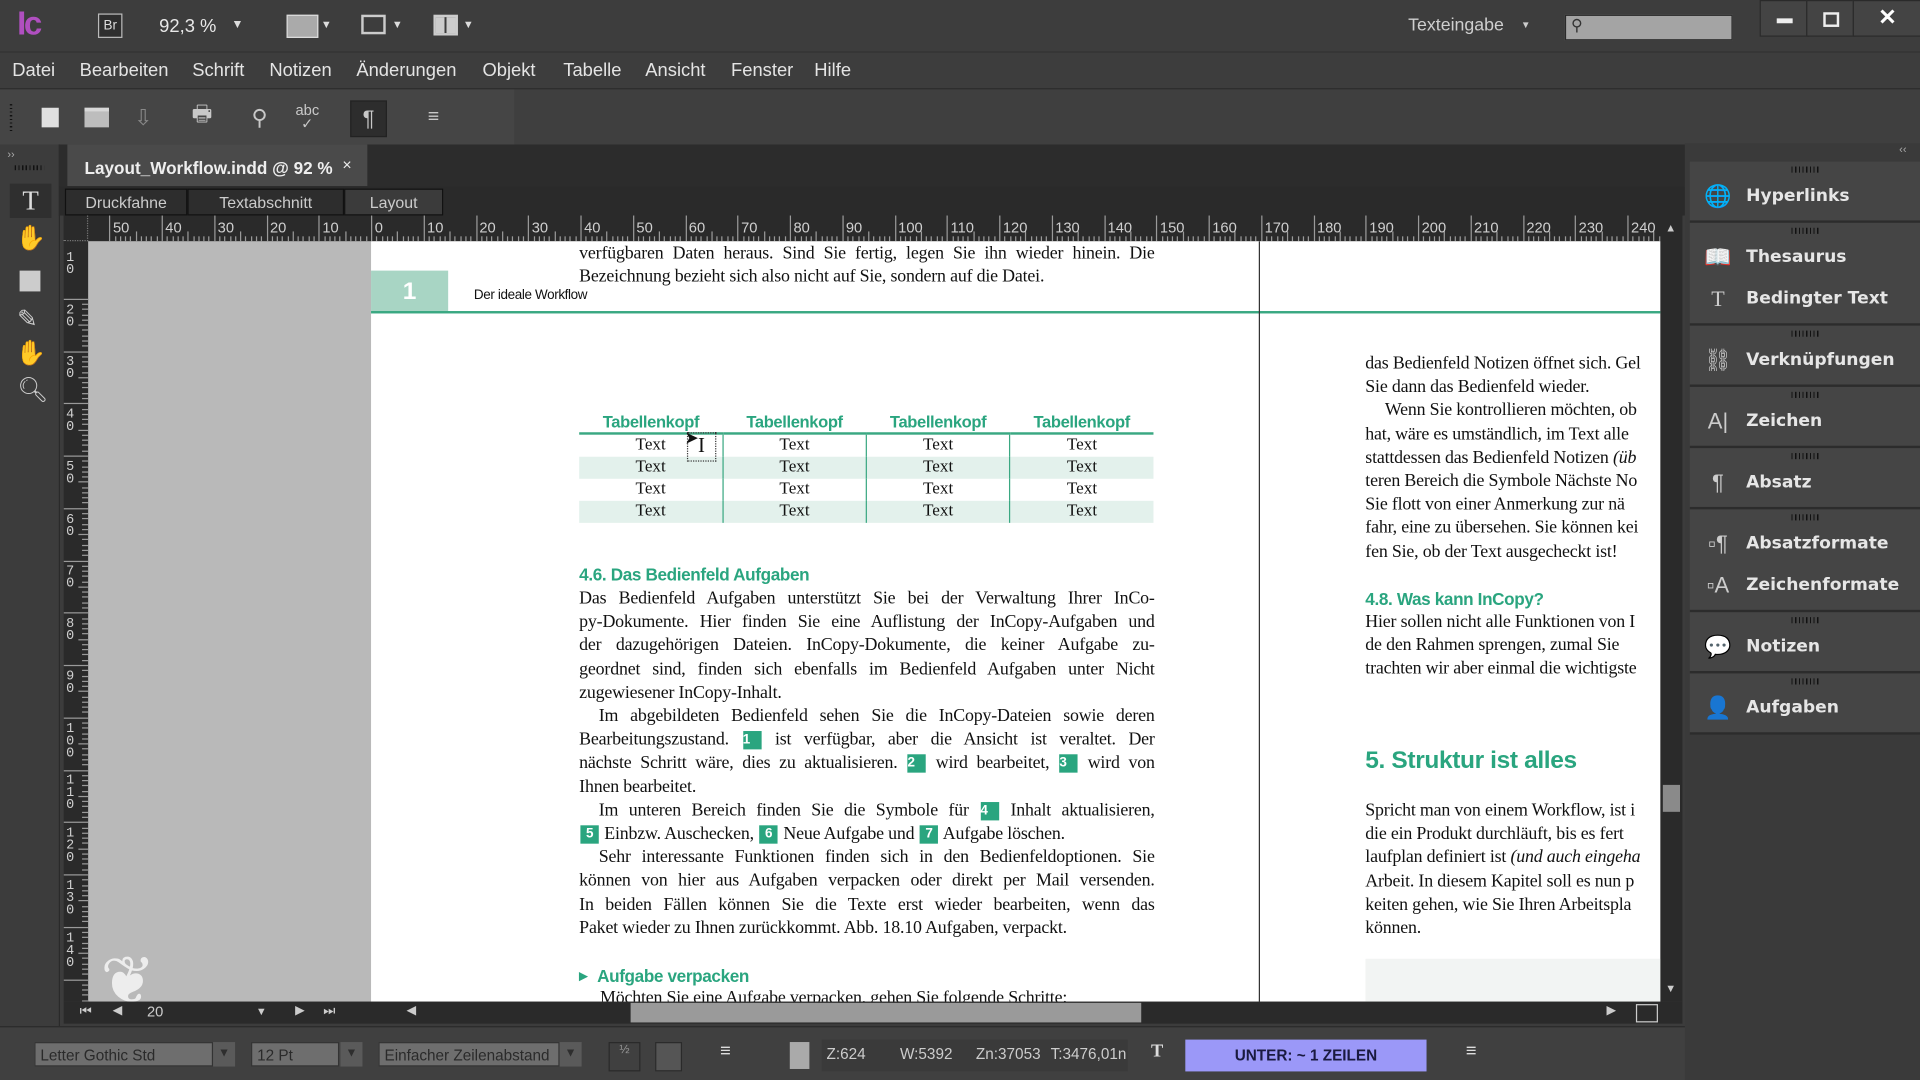 The width and height of the screenshot is (1920, 1080). What do you see at coordinates (31, 238) in the screenshot?
I see `position-tool-icon: ✋` at bounding box center [31, 238].